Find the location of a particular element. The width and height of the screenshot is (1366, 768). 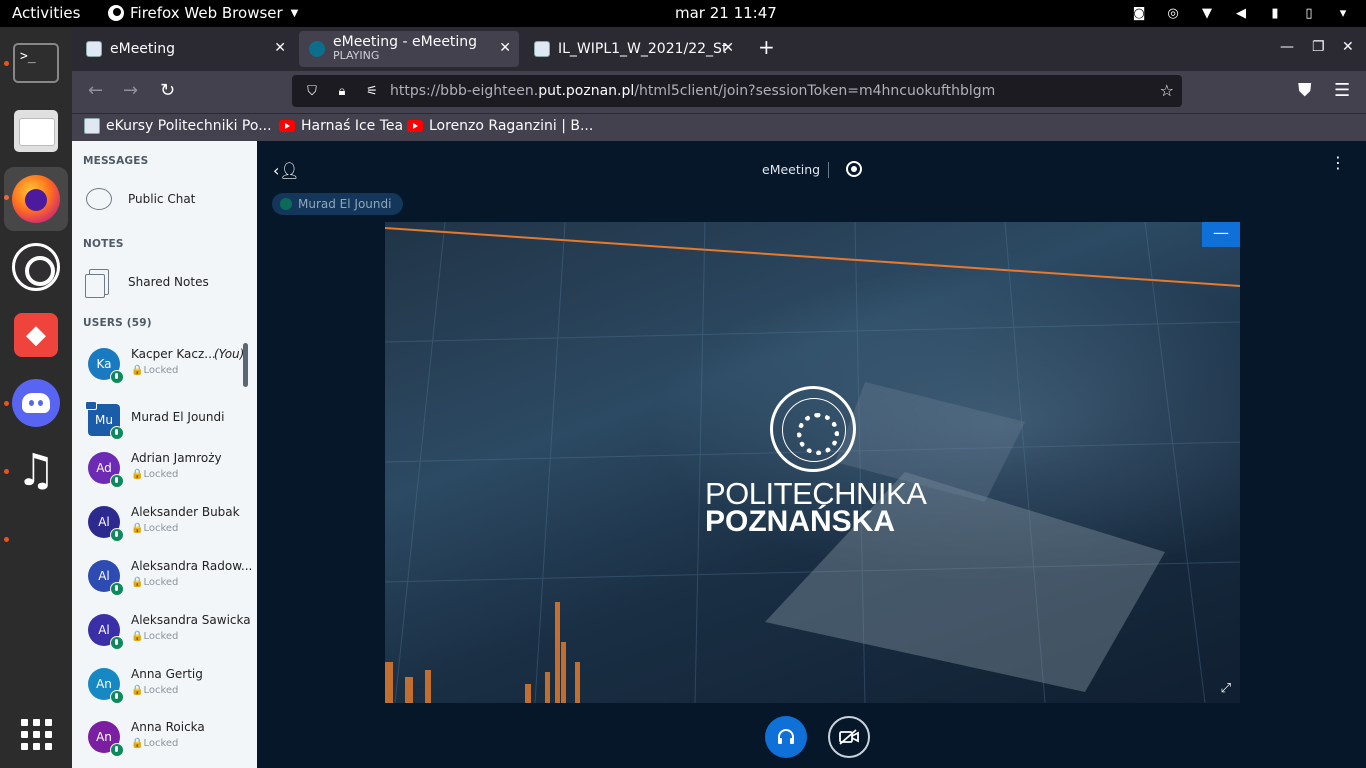

reload-button: ↻ is located at coordinates (167, 91).